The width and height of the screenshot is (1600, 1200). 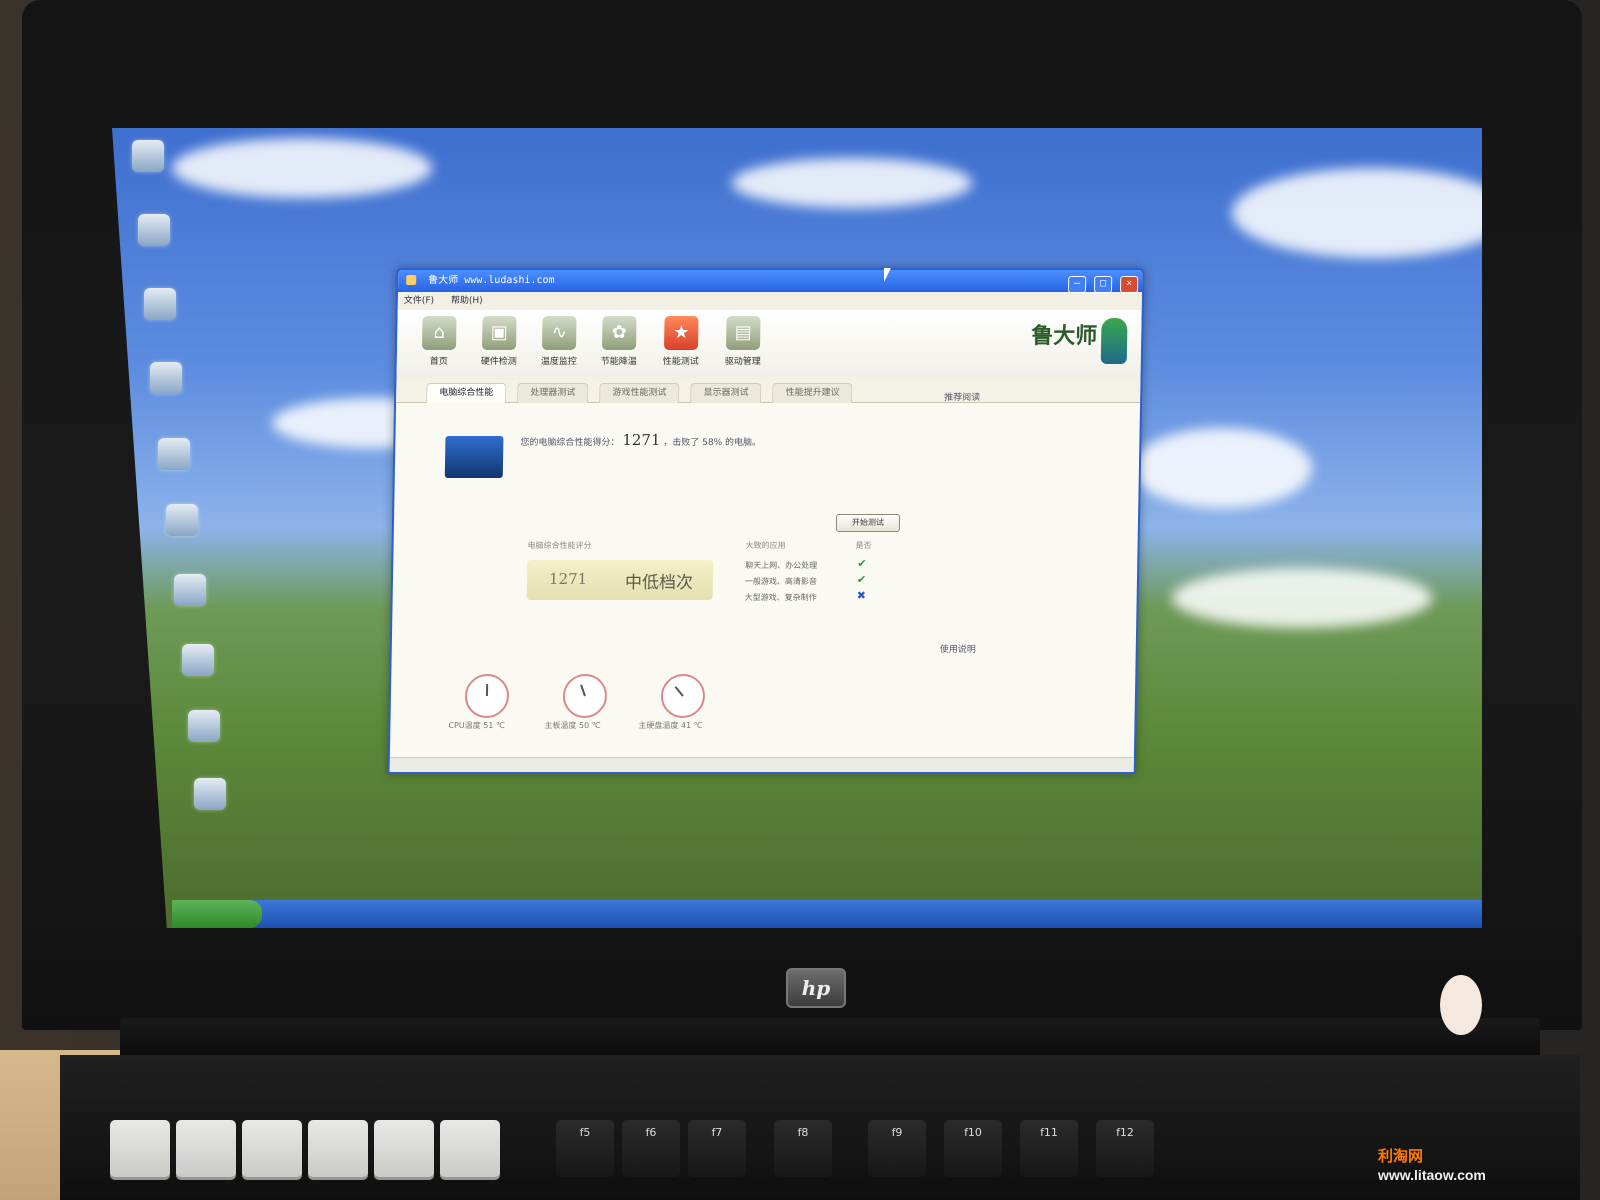 I want to click on watermark: 利淘网 www.litaow.com, so click(x=1432, y=1166).